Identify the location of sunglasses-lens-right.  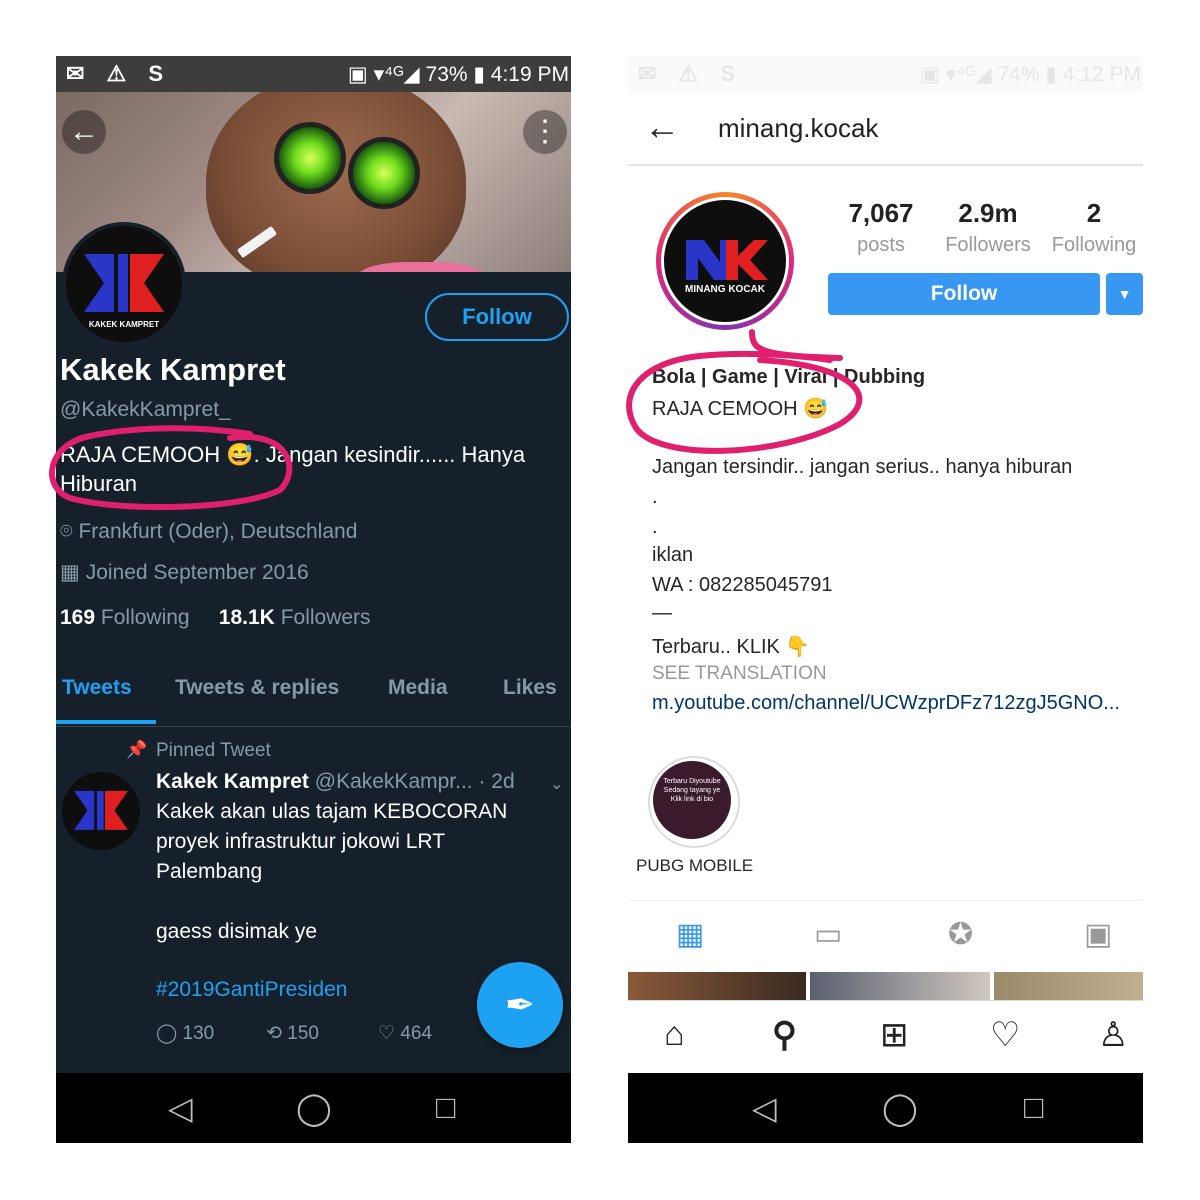
(384, 173).